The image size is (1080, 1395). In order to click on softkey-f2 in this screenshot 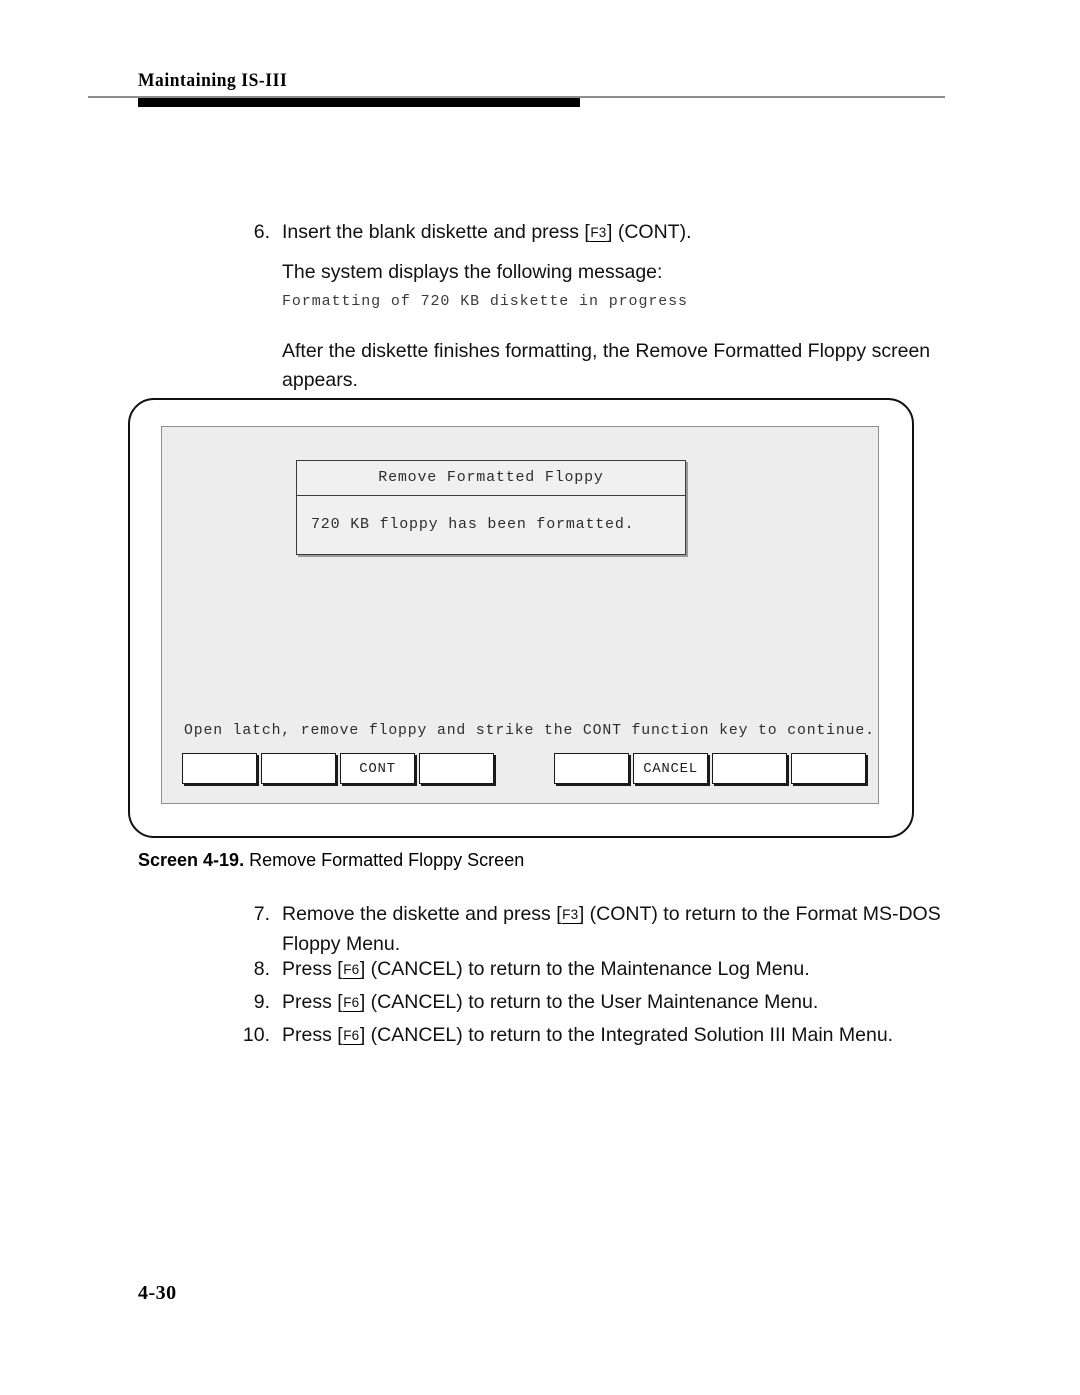, I will do `click(298, 768)`.